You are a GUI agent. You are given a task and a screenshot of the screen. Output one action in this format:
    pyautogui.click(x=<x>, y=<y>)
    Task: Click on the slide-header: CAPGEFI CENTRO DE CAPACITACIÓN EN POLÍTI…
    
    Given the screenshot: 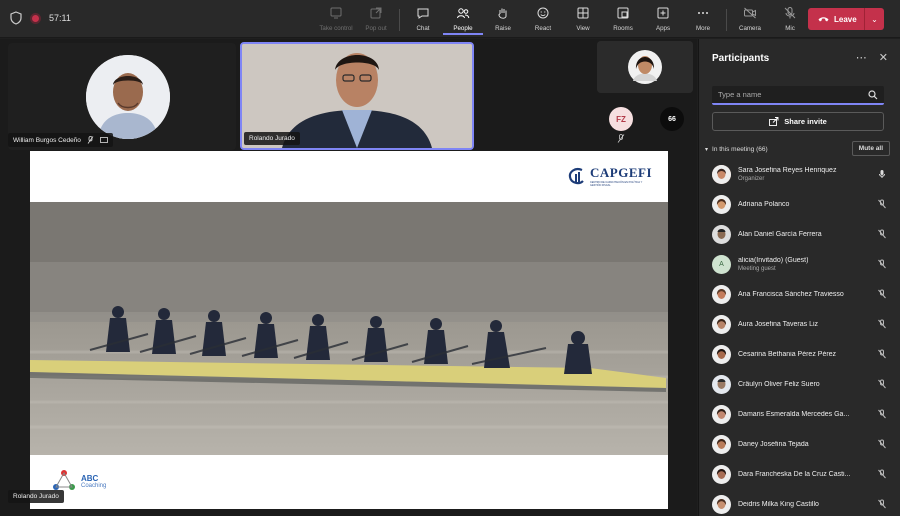 What is the action you would take?
    pyautogui.click(x=349, y=174)
    